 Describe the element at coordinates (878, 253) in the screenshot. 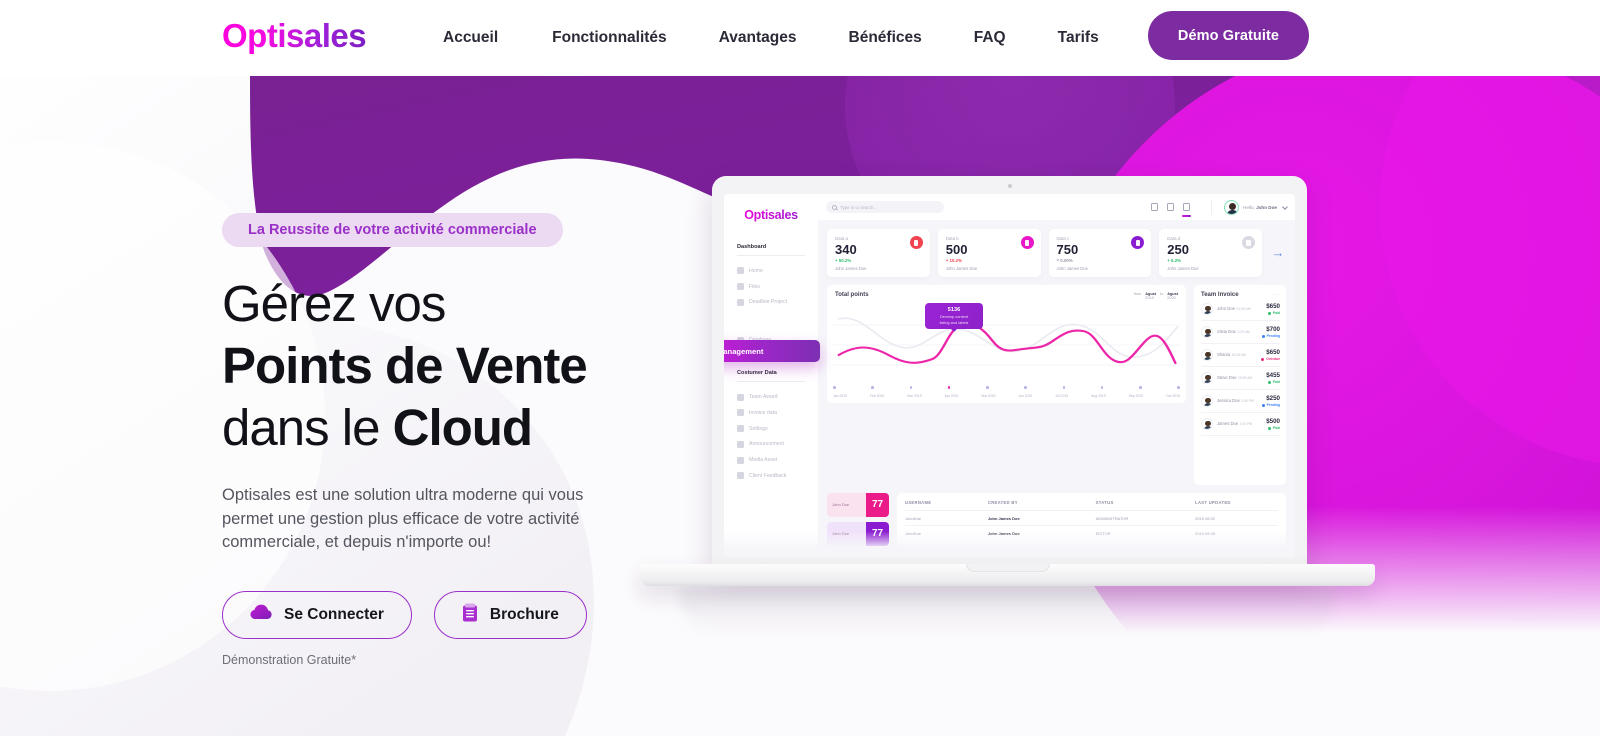

I see `stat-card: Data a 340 + 50.2% John James Doe` at that location.